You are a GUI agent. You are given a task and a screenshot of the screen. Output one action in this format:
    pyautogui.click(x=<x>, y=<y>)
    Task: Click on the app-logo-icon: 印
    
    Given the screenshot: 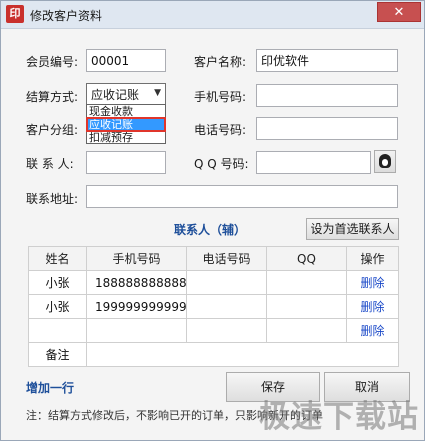 What is the action you would take?
    pyautogui.click(x=15, y=14)
    